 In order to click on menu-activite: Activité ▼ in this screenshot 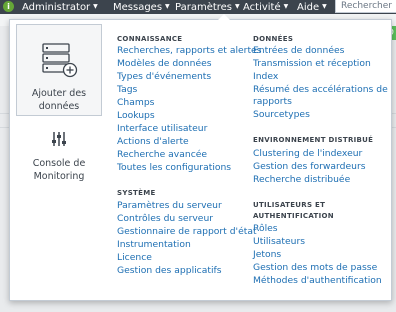, I will do `click(265, 7)`.